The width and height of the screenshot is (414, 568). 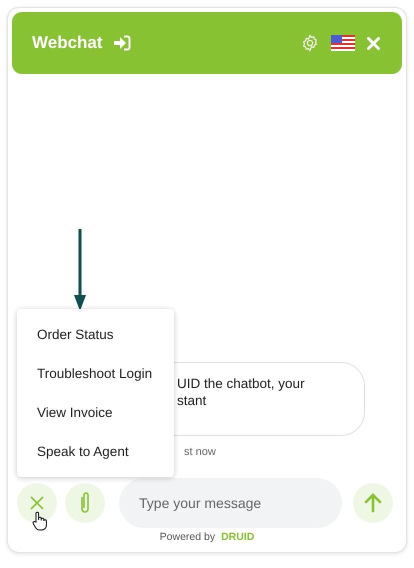 I want to click on attach-button, so click(x=85, y=503).